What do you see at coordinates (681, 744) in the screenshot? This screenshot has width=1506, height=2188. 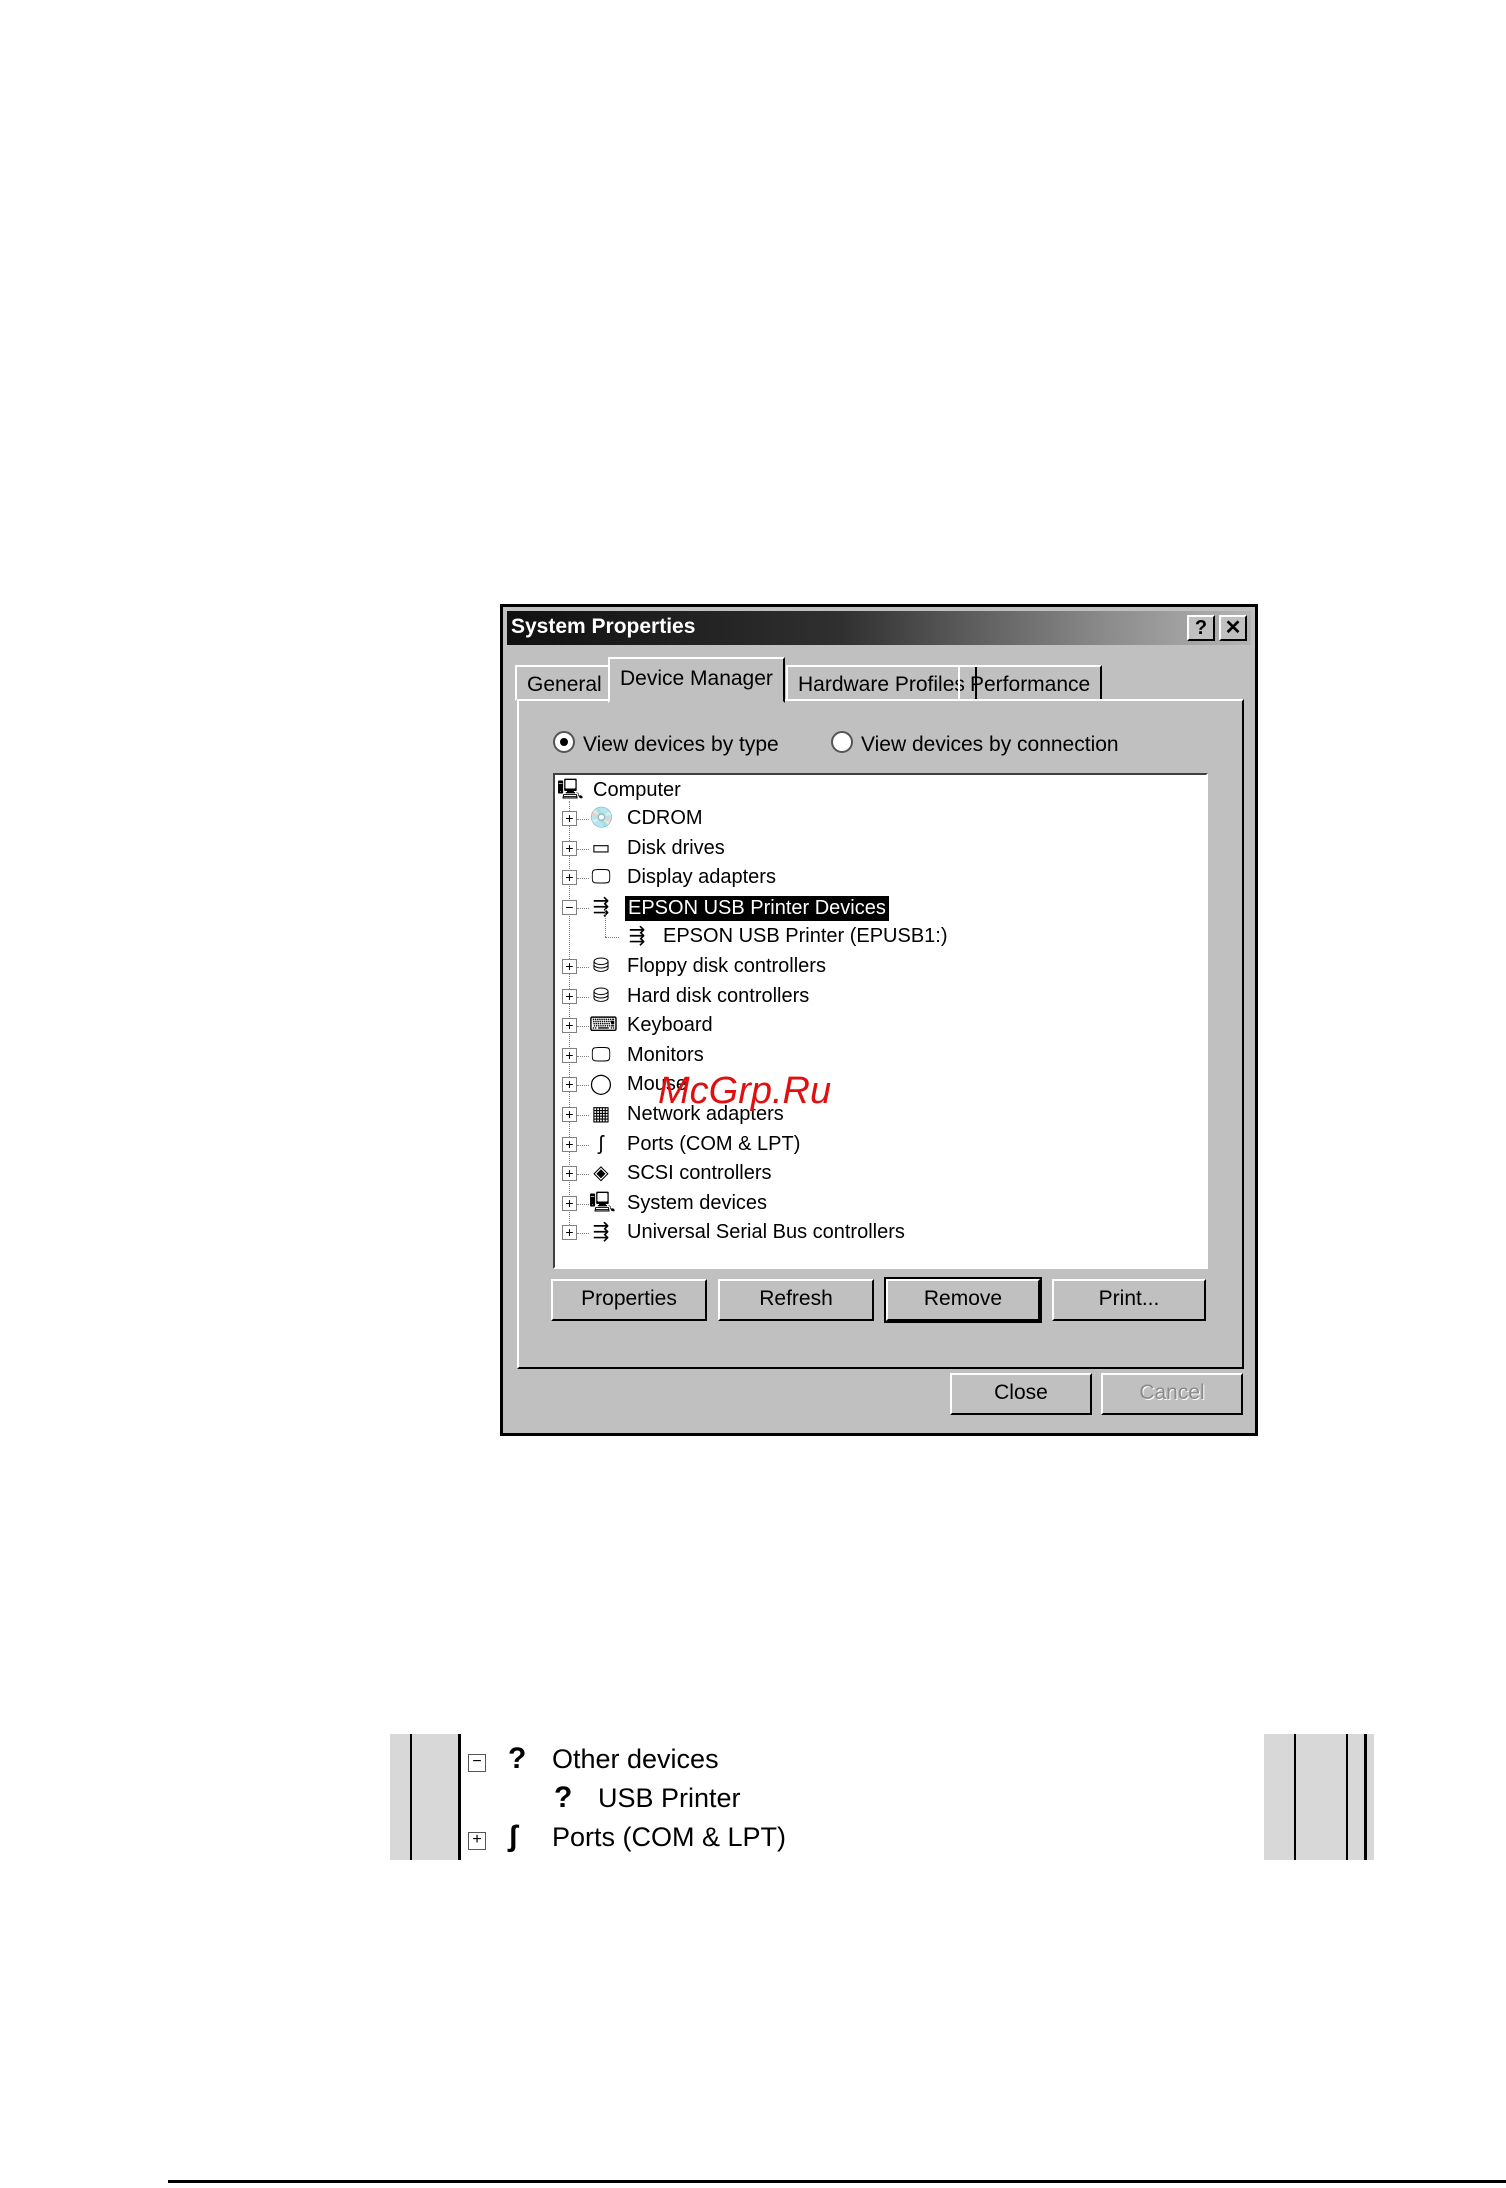 I see `radio-label: View devices by type` at bounding box center [681, 744].